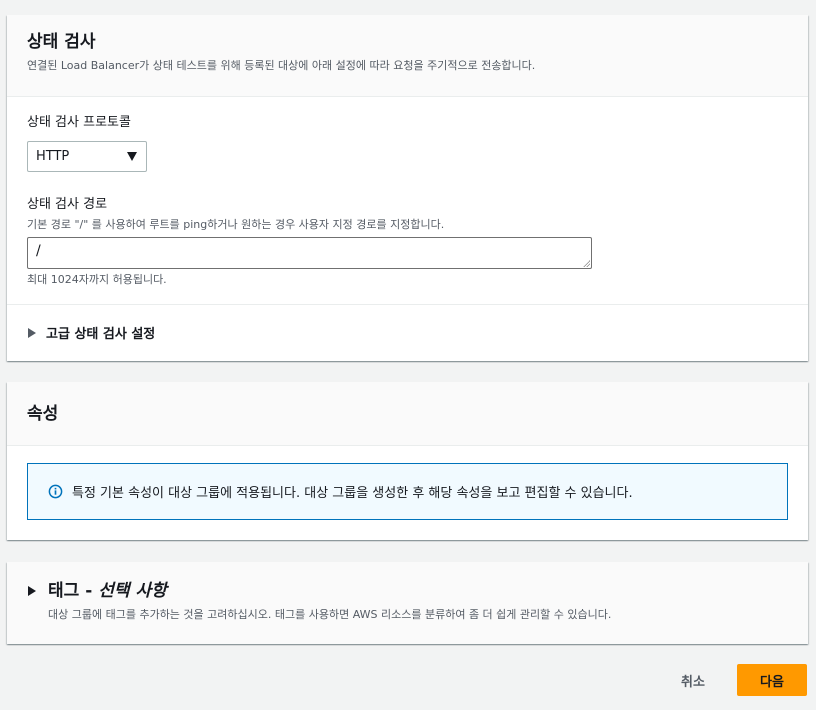  I want to click on advanced-settings-toggle: 고급 상태 검사 설정, so click(407, 332).